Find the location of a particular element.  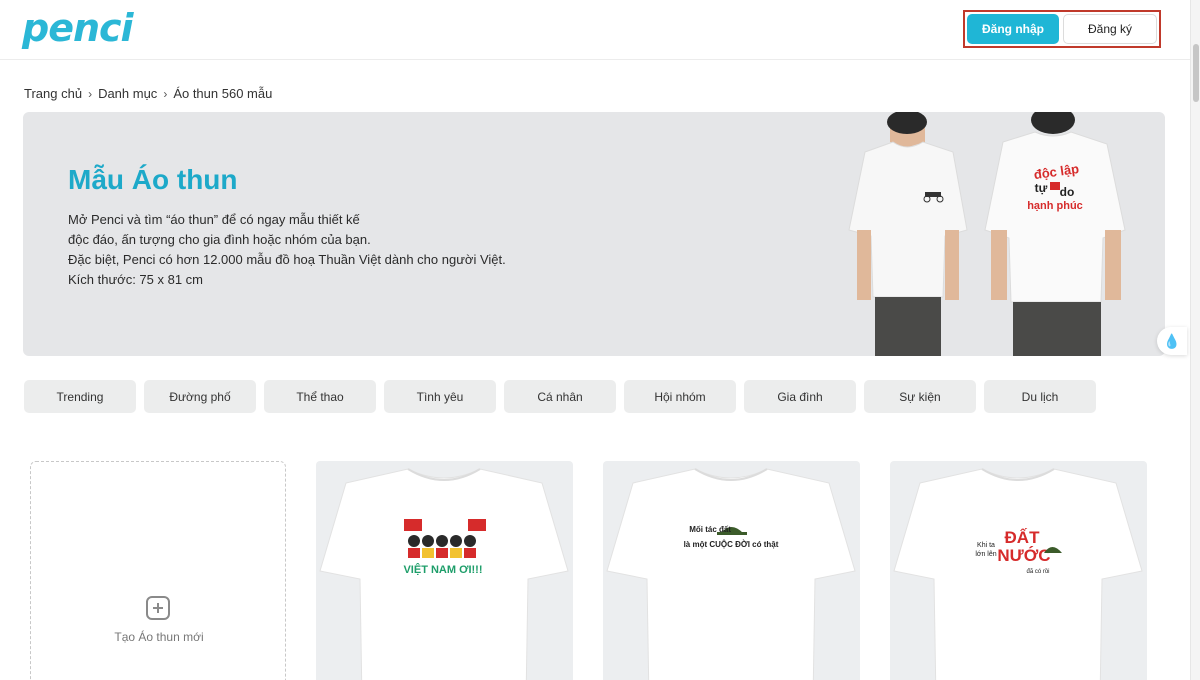

chip-travel: Du lịch is located at coordinates (1040, 396).